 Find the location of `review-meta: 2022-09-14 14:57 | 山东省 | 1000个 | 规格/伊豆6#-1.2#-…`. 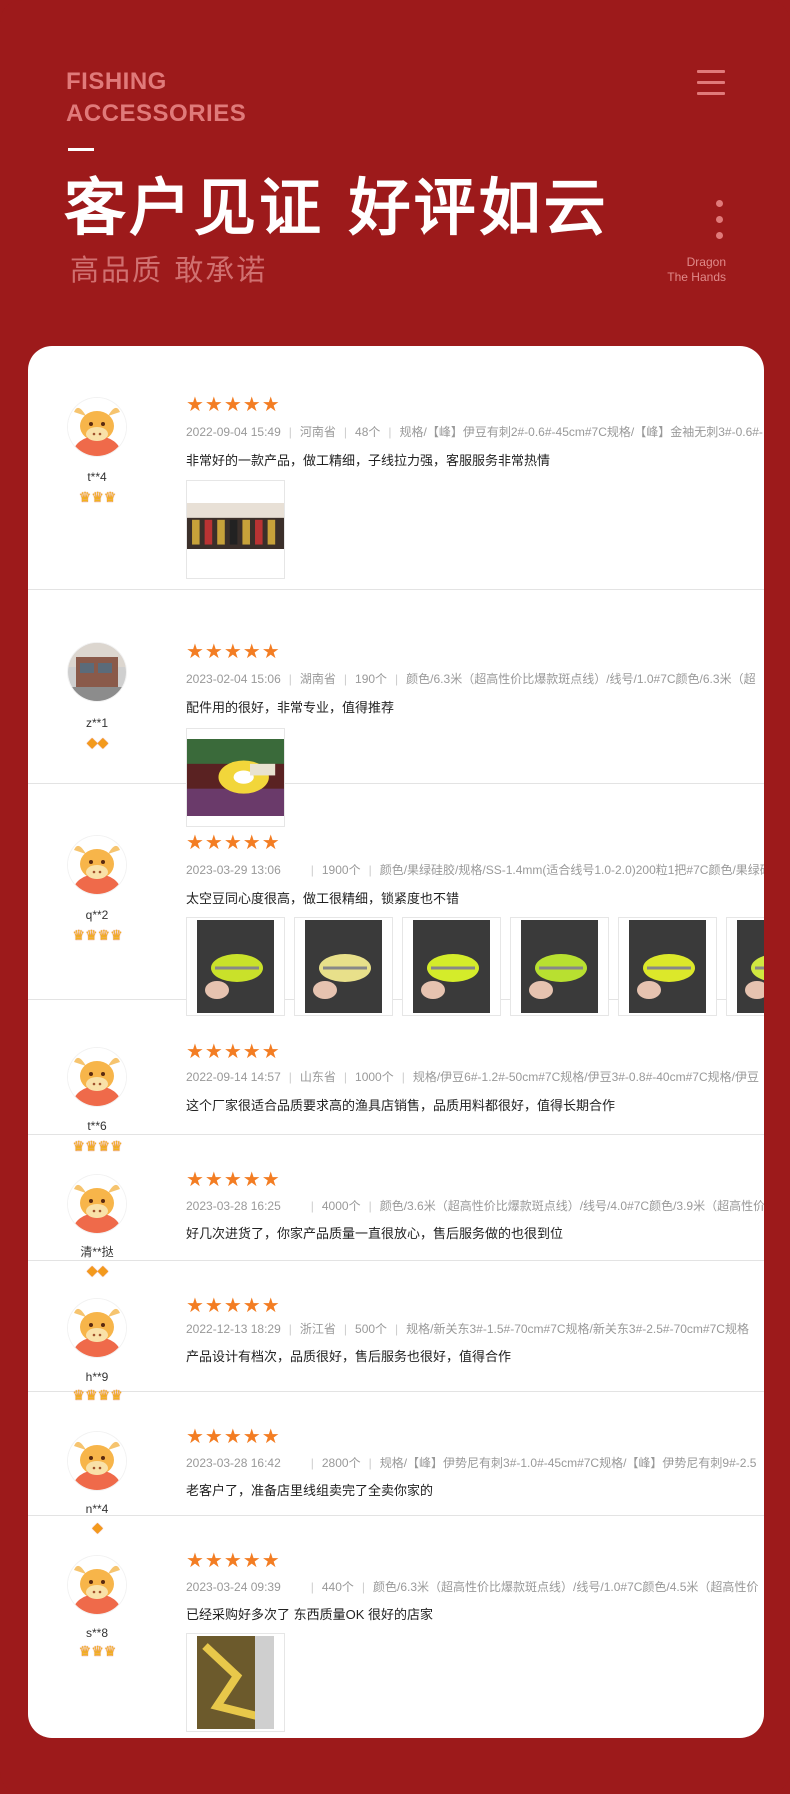

review-meta: 2022-09-14 14:57 | 山东省 | 1000个 | 规格/伊豆6#-1.2#-… is located at coordinates (475, 1077).